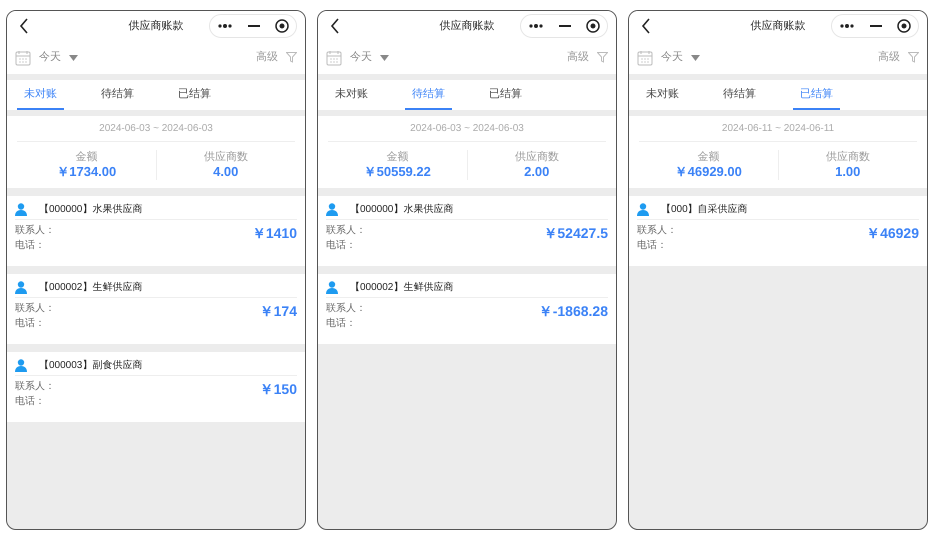 This screenshot has height=537, width=941. What do you see at coordinates (892, 233) in the screenshot?
I see `supplier-amount: ￥46929` at bounding box center [892, 233].